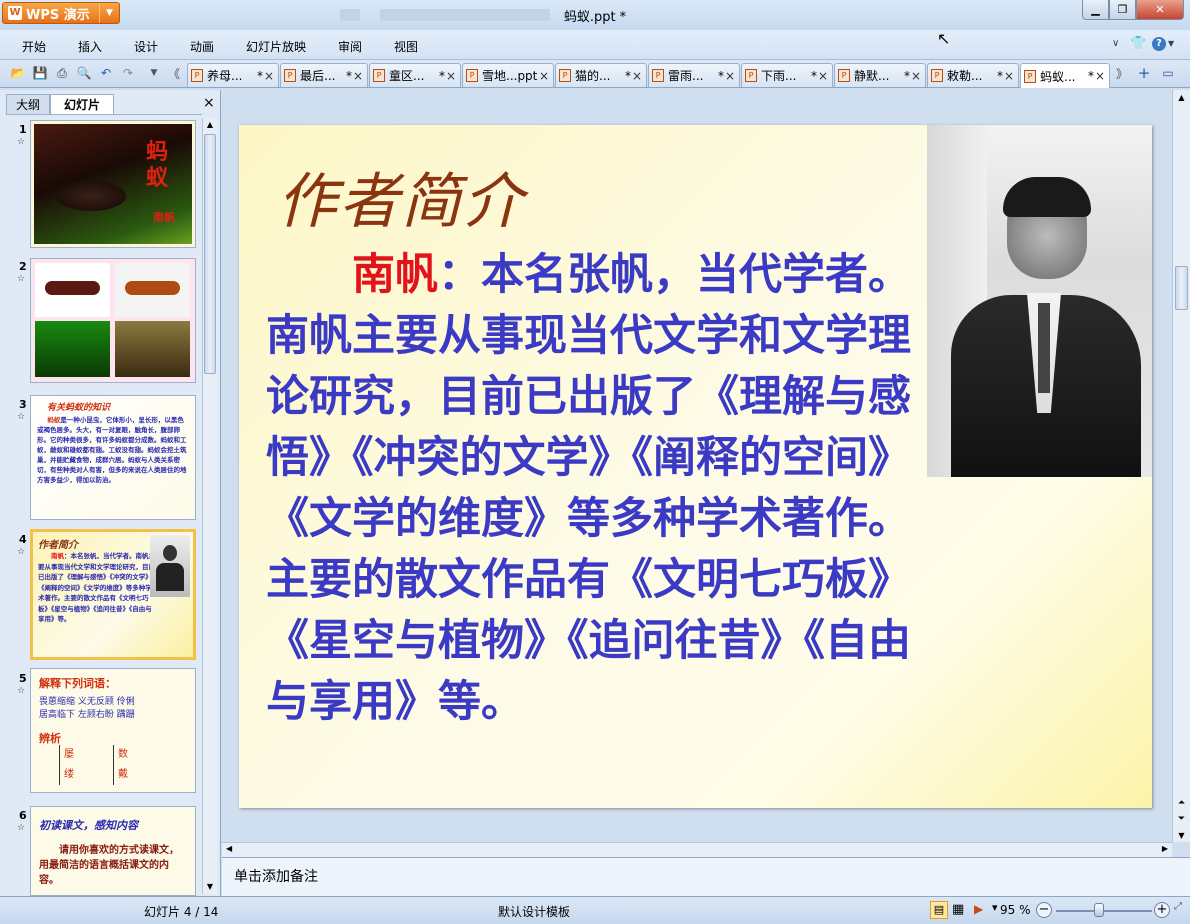  I want to click on minimize-icon: ▁, so click(1095, 9).